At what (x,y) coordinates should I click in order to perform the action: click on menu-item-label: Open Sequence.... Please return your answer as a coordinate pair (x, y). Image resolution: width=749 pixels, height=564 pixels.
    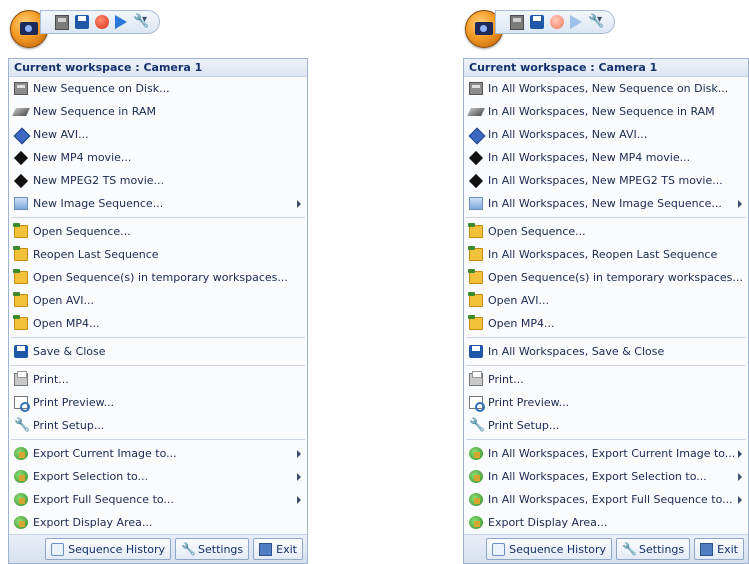
    Looking at the image, I should click on (82, 231).